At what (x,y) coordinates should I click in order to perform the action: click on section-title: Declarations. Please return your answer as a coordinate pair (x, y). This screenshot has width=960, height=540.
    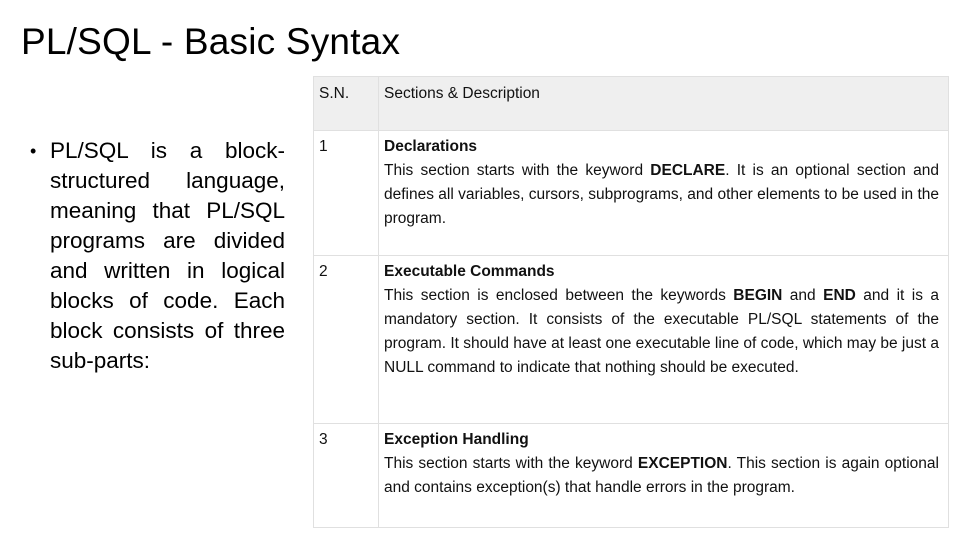
    Looking at the image, I should click on (431, 146).